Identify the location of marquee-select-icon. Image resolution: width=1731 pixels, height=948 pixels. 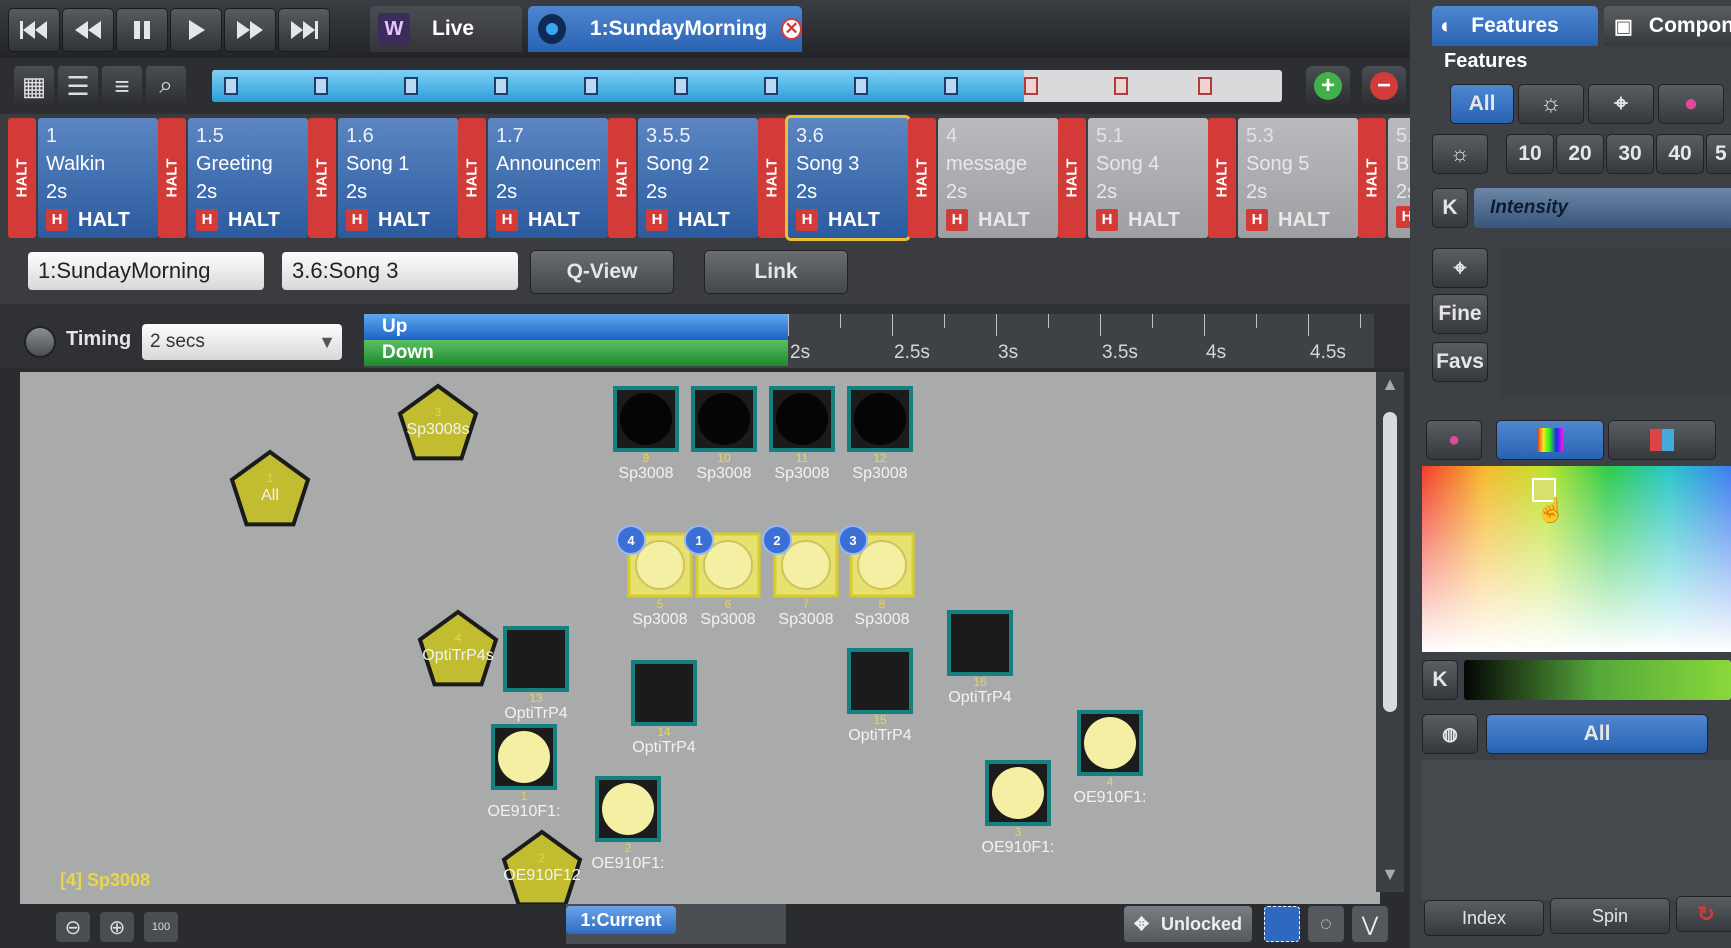
(1282, 924).